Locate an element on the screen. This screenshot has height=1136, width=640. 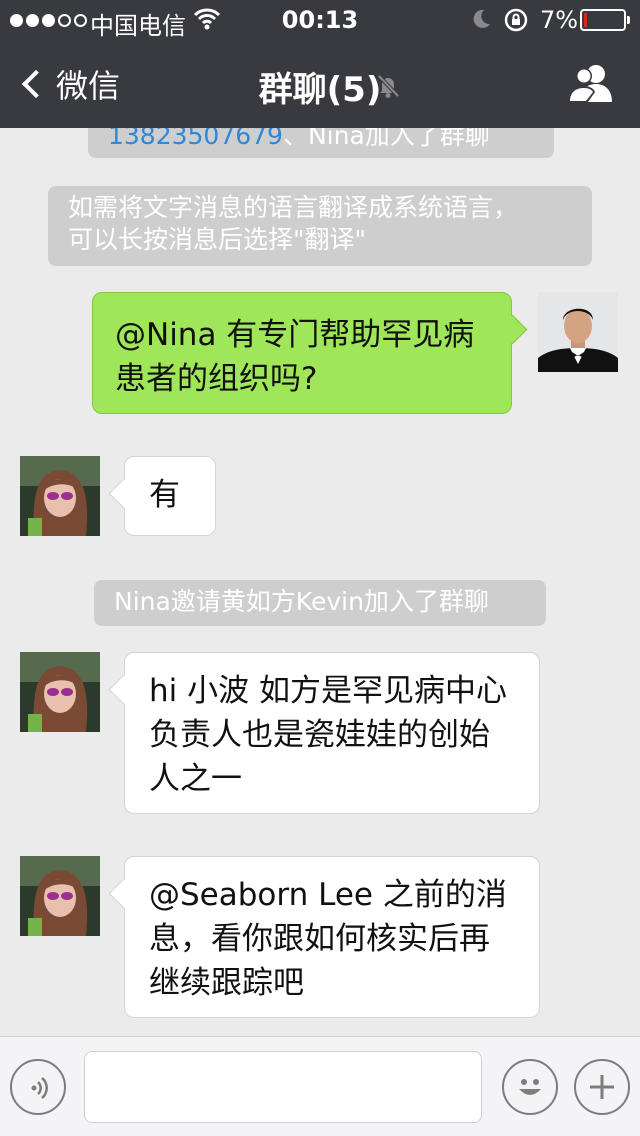
group-members-icon is located at coordinates (590, 84).